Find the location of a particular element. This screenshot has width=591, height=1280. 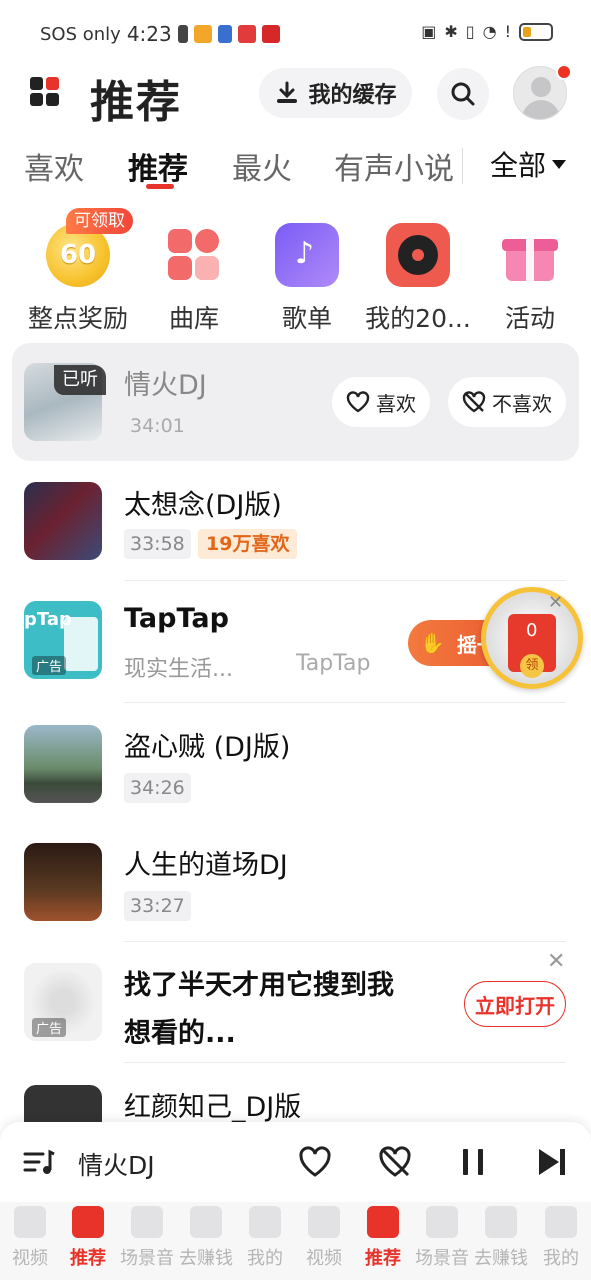

list-item: 红颜知己_DJ版 is located at coordinates (295, 1113).